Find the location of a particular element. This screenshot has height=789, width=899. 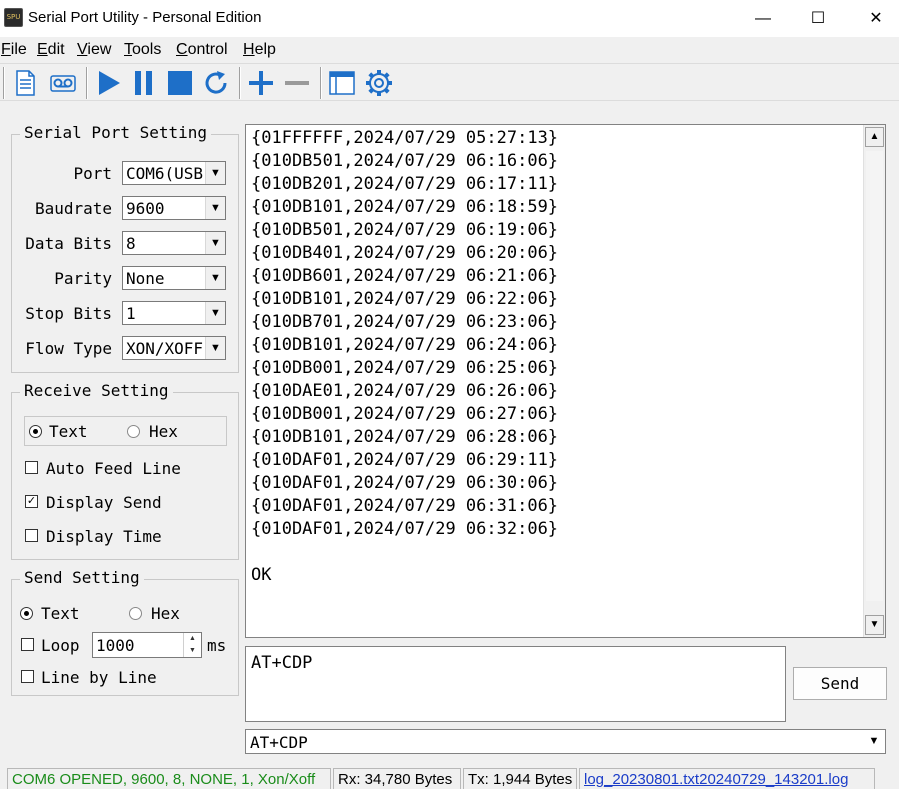

refresh-icon is located at coordinates (216, 82).